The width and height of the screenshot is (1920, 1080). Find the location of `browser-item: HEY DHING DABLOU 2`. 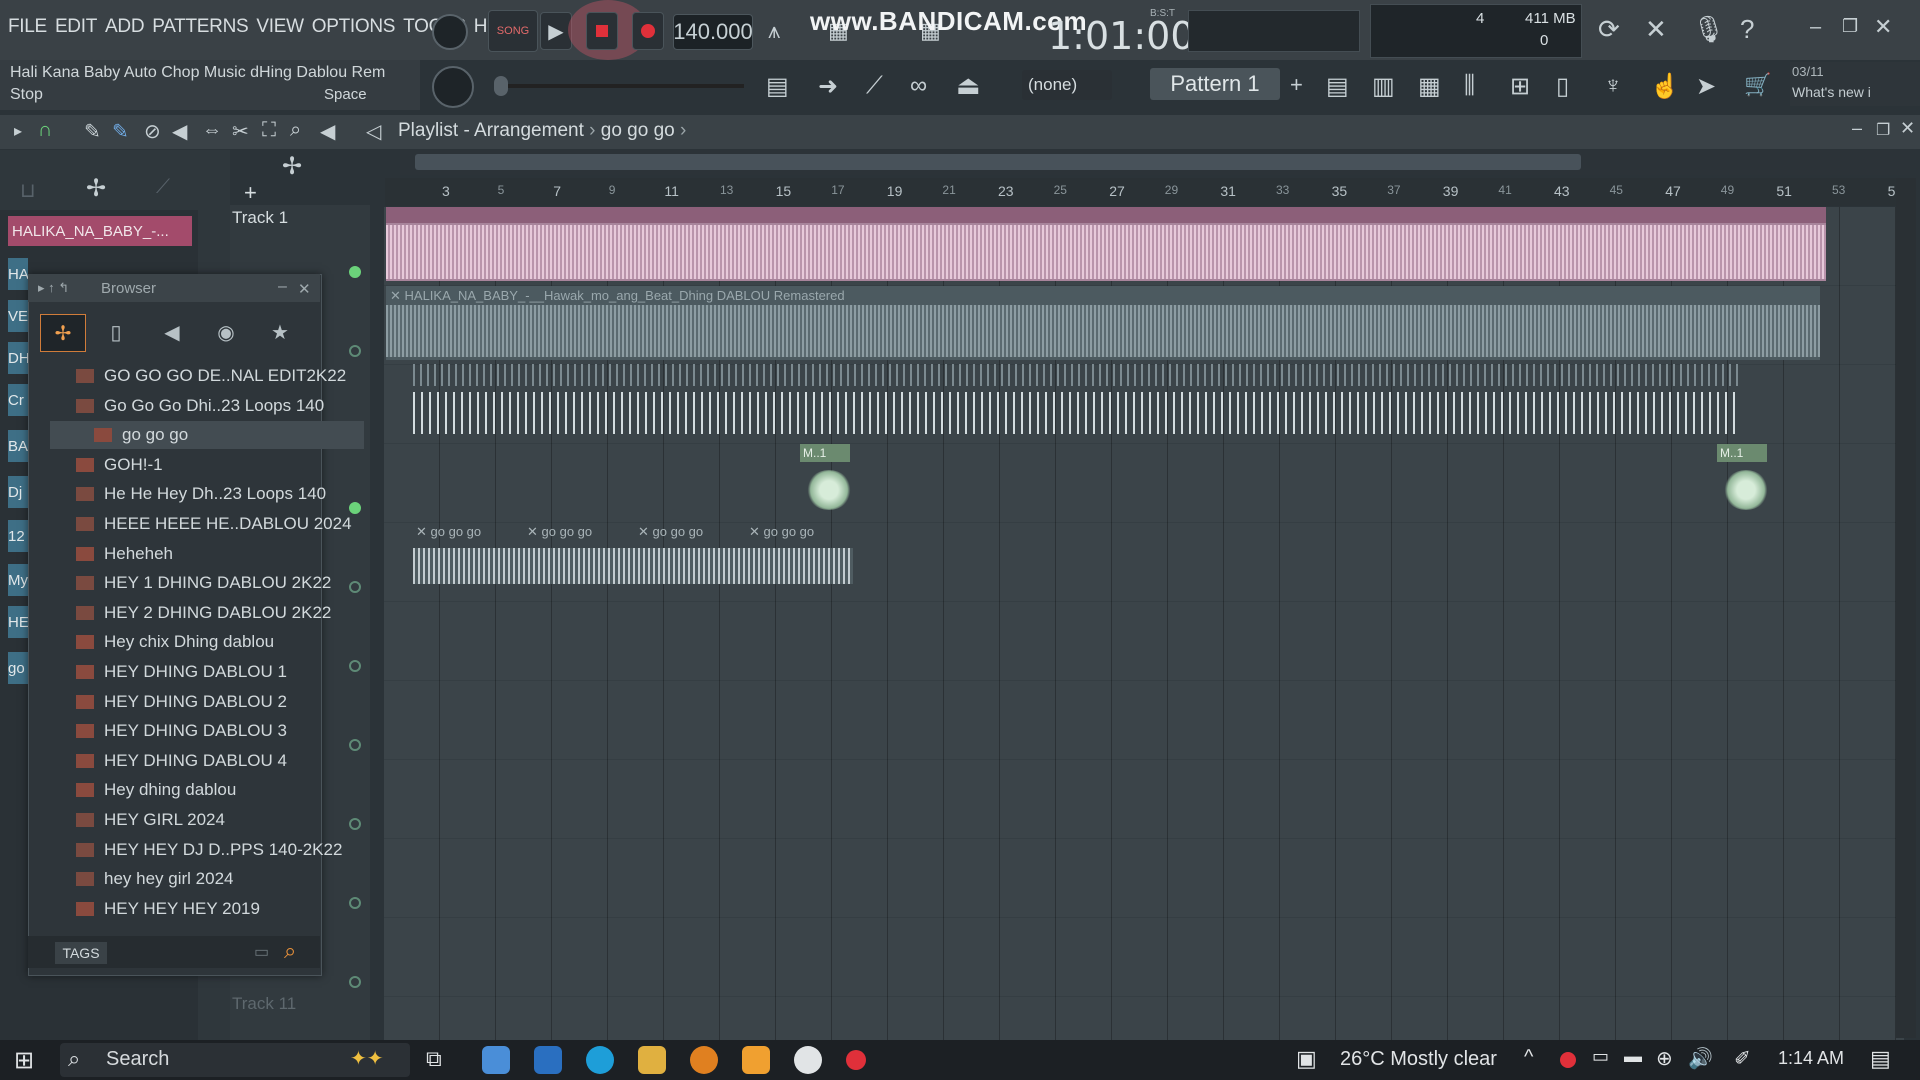

browser-item: HEY DHING DABLOU 2 is located at coordinates (198, 702).